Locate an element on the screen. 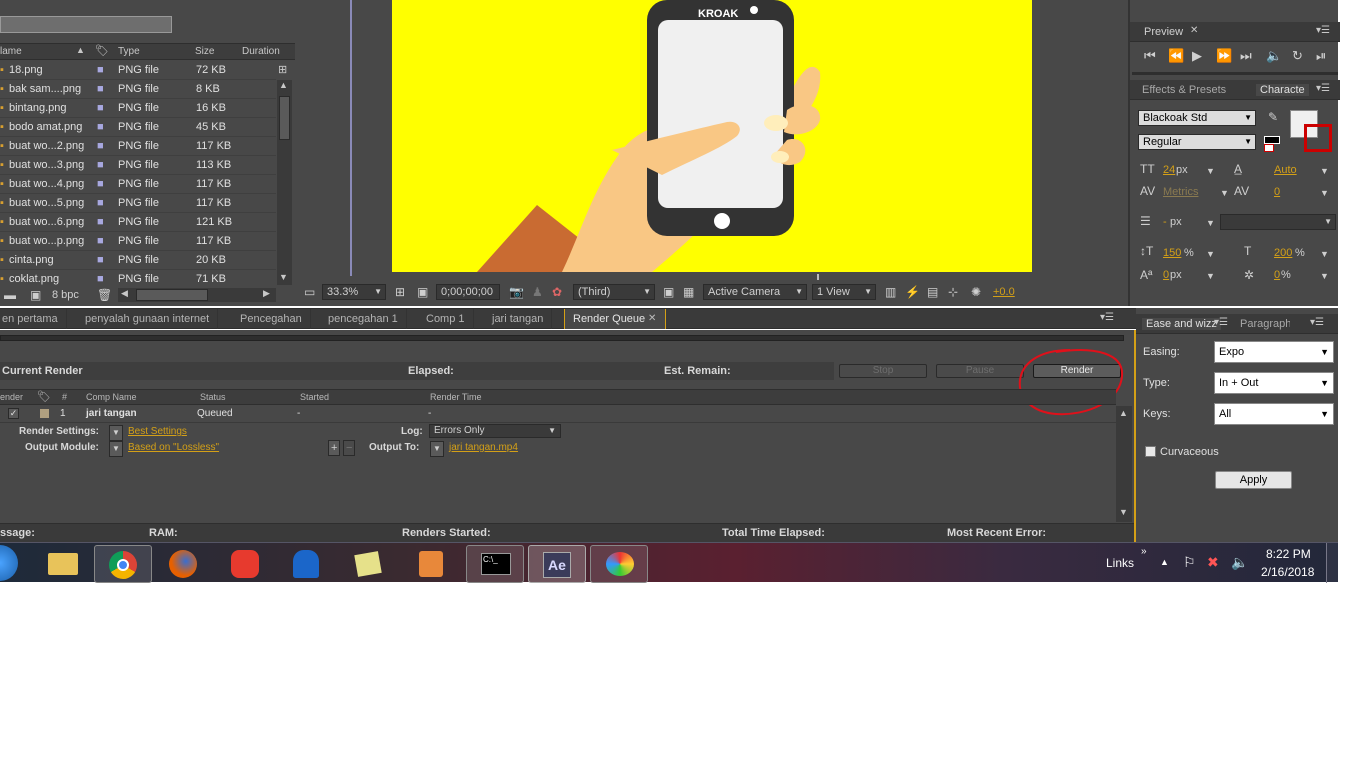 The height and width of the screenshot is (768, 1366). snapshot-icon: 📷 is located at coordinates (516, 292).